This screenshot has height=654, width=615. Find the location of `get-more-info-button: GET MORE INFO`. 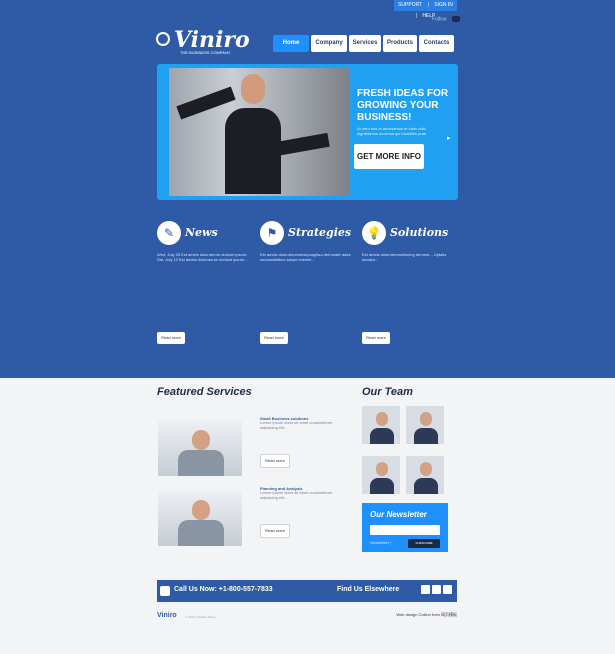

get-more-info-button: GET MORE INFO is located at coordinates (389, 156).